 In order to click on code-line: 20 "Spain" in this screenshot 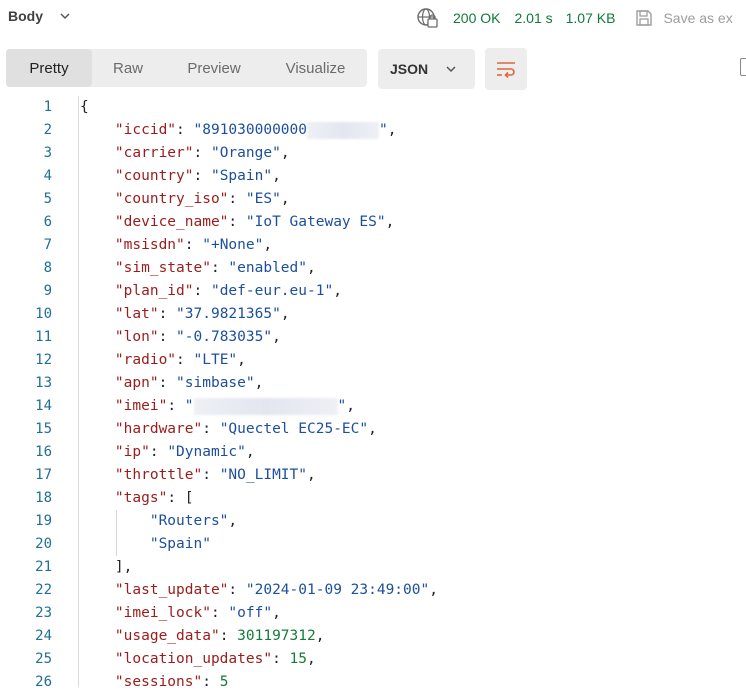, I will do `click(373, 544)`.